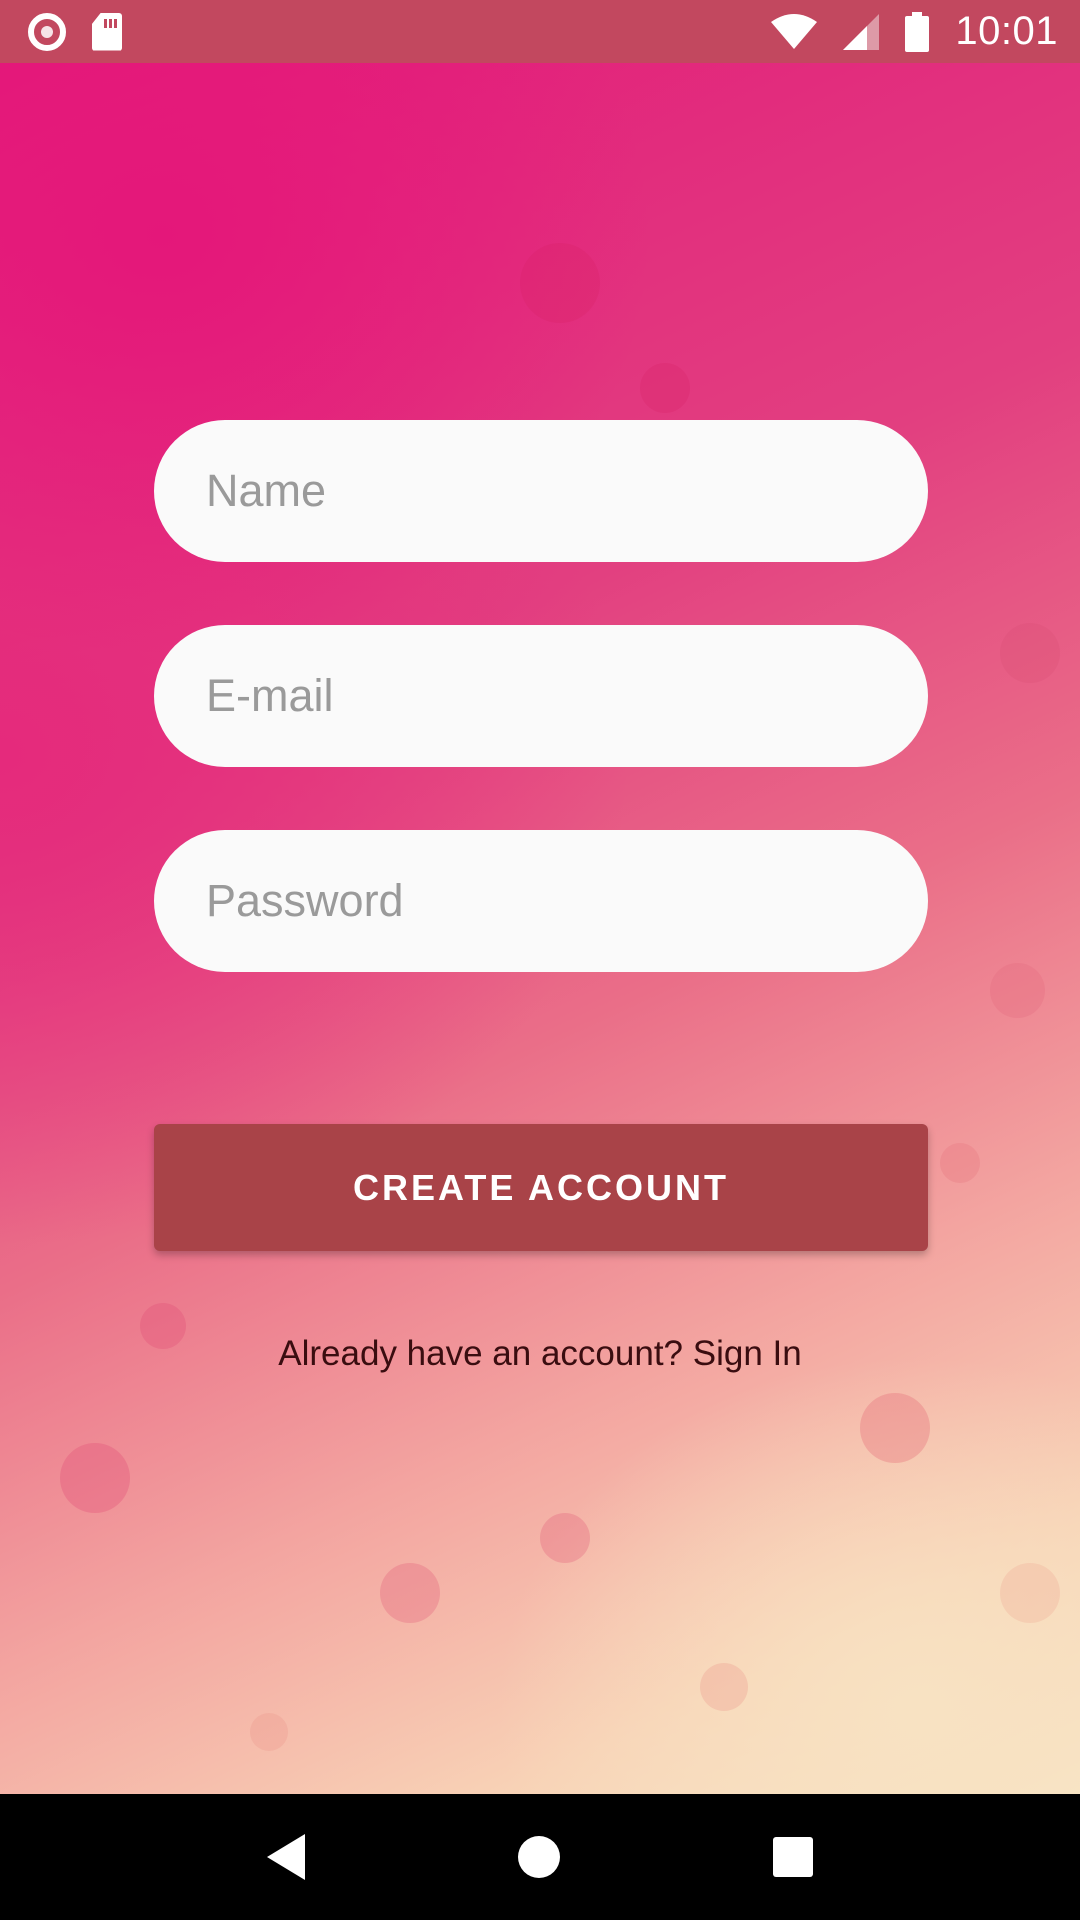  What do you see at coordinates (541, 1187) in the screenshot?
I see `create-account-button: CREATE ACCOUNT` at bounding box center [541, 1187].